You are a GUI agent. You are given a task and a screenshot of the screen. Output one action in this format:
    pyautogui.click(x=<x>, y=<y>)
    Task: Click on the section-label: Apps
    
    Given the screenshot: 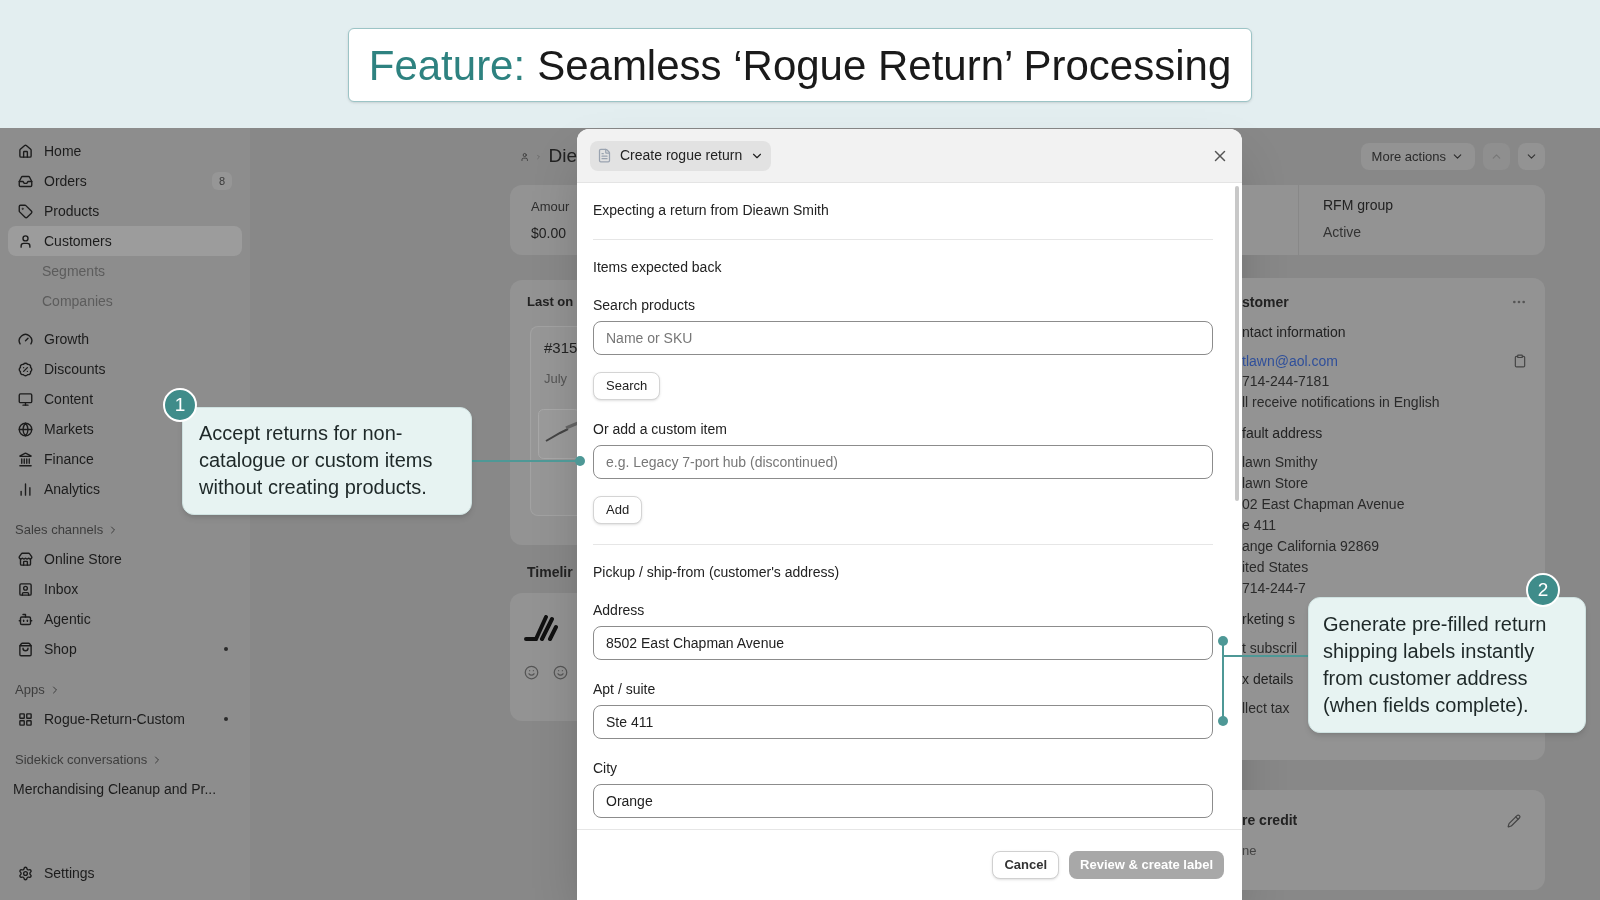 What is the action you would take?
    pyautogui.click(x=30, y=690)
    